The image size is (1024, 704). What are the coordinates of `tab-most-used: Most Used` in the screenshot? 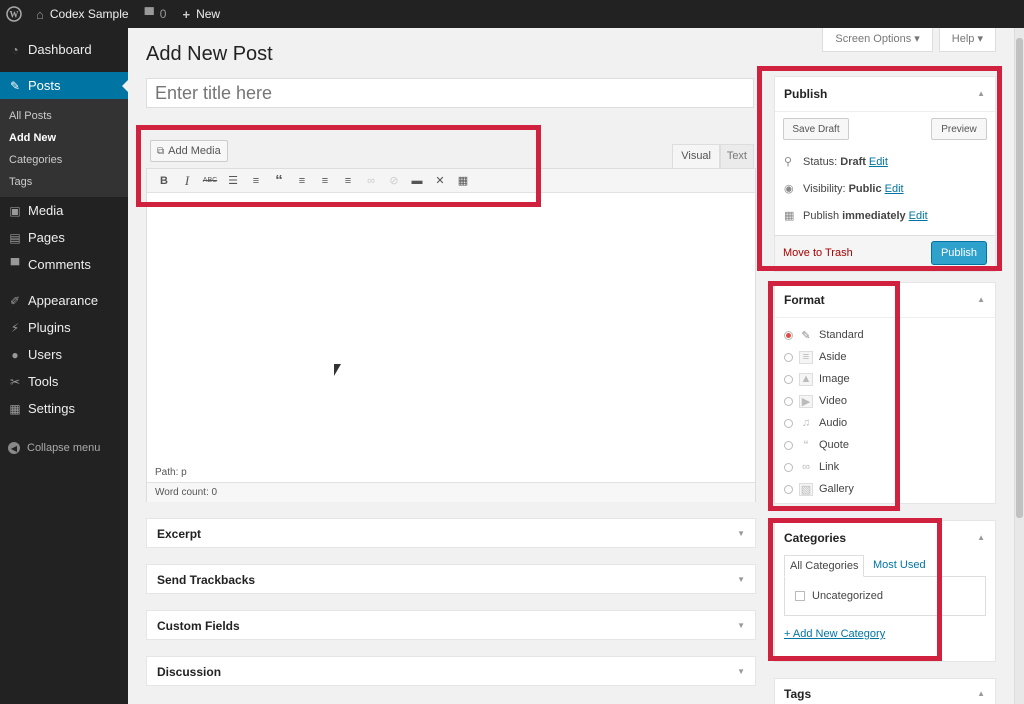 It's located at (899, 566).